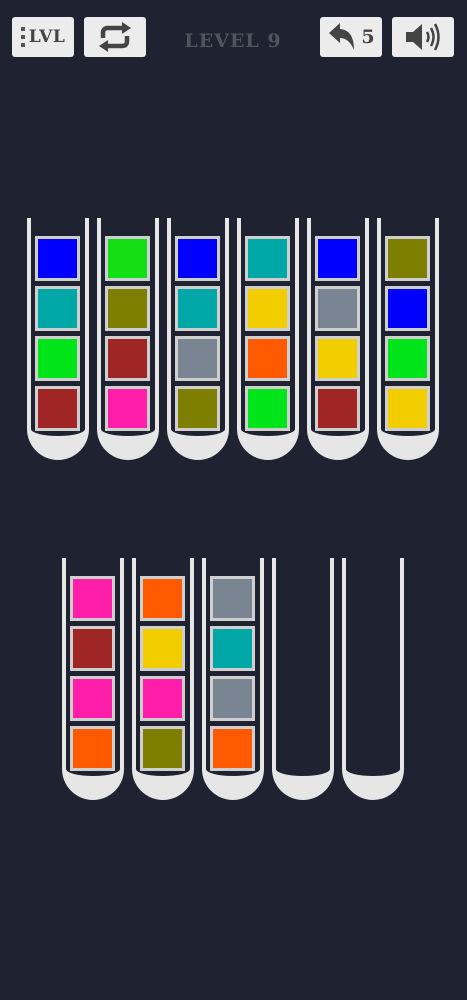  I want to click on undo-icon, so click(342, 36).